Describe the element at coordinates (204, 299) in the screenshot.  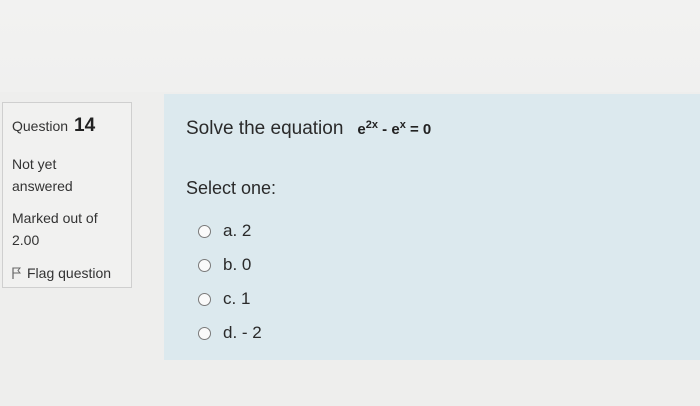
I see `answer-radio-c` at that location.